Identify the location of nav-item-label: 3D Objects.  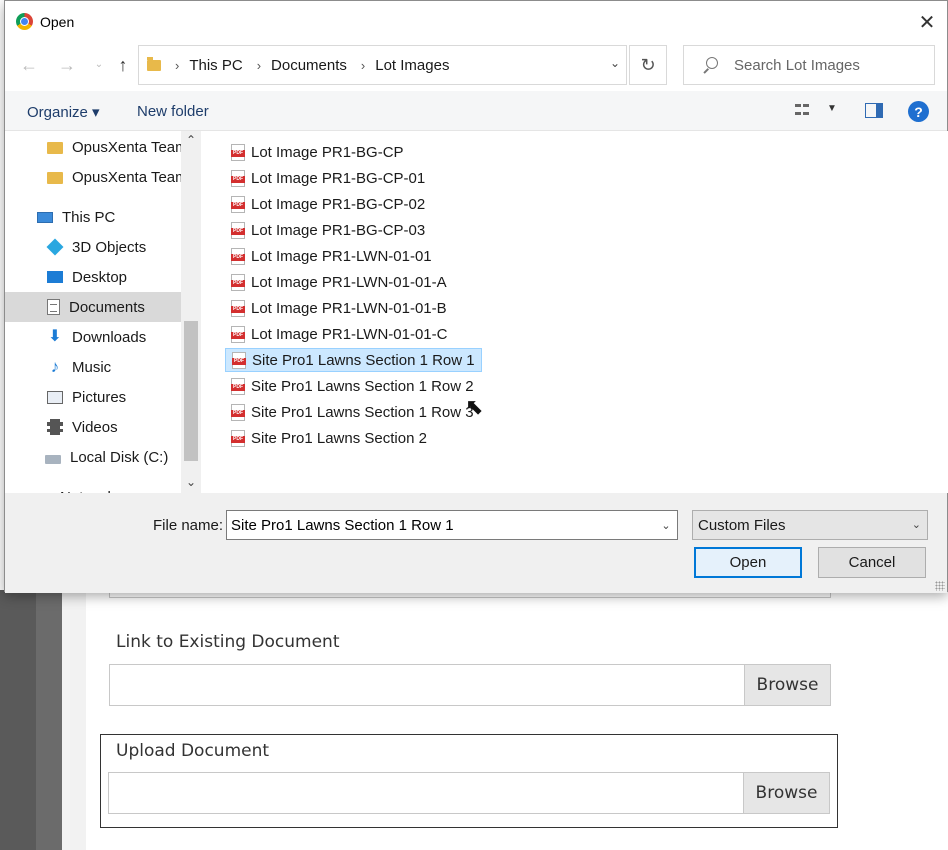
(109, 247).